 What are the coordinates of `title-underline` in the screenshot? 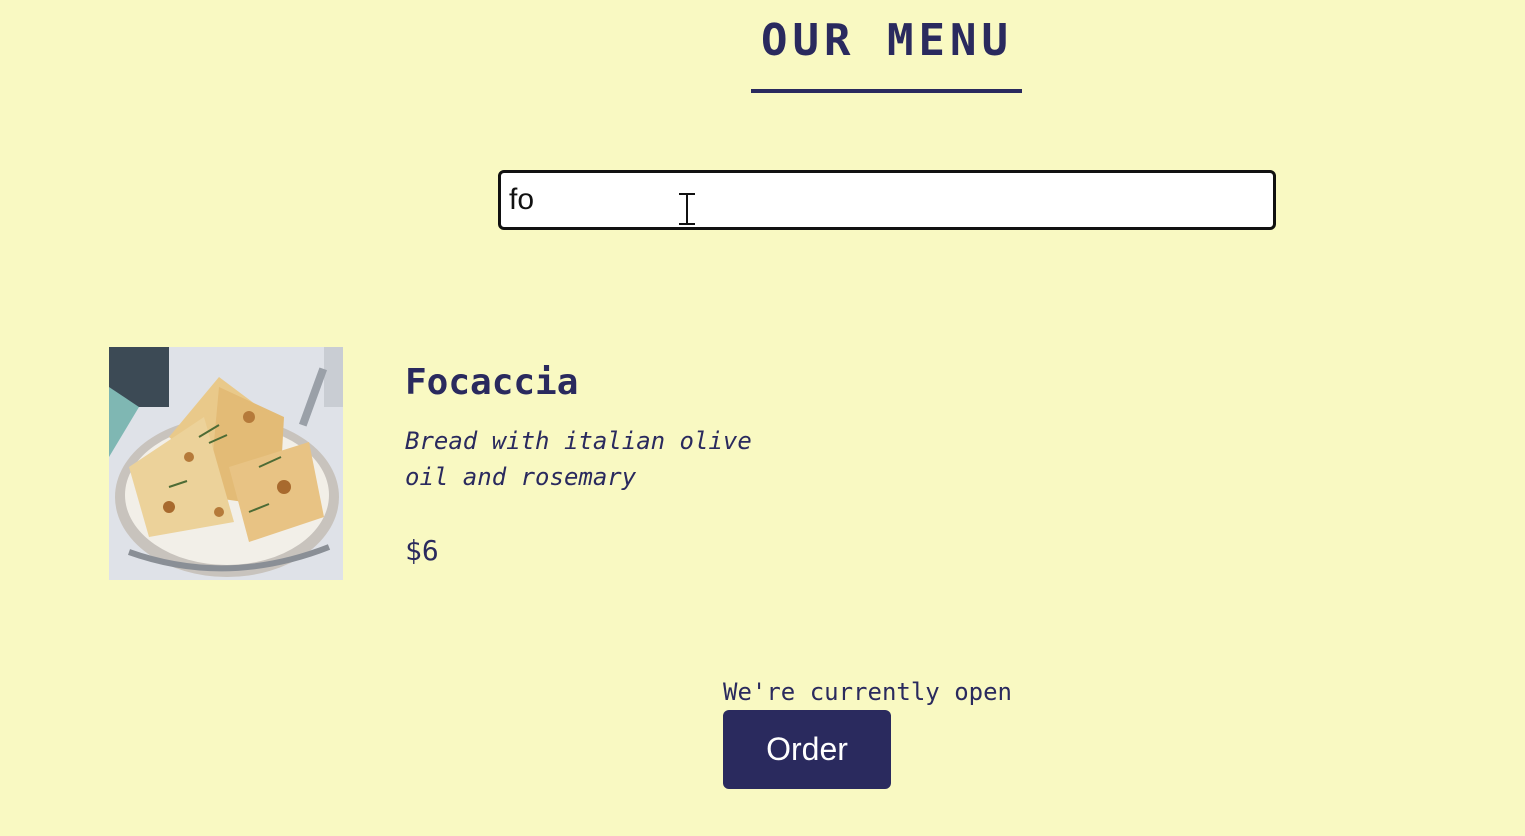 It's located at (886, 91).